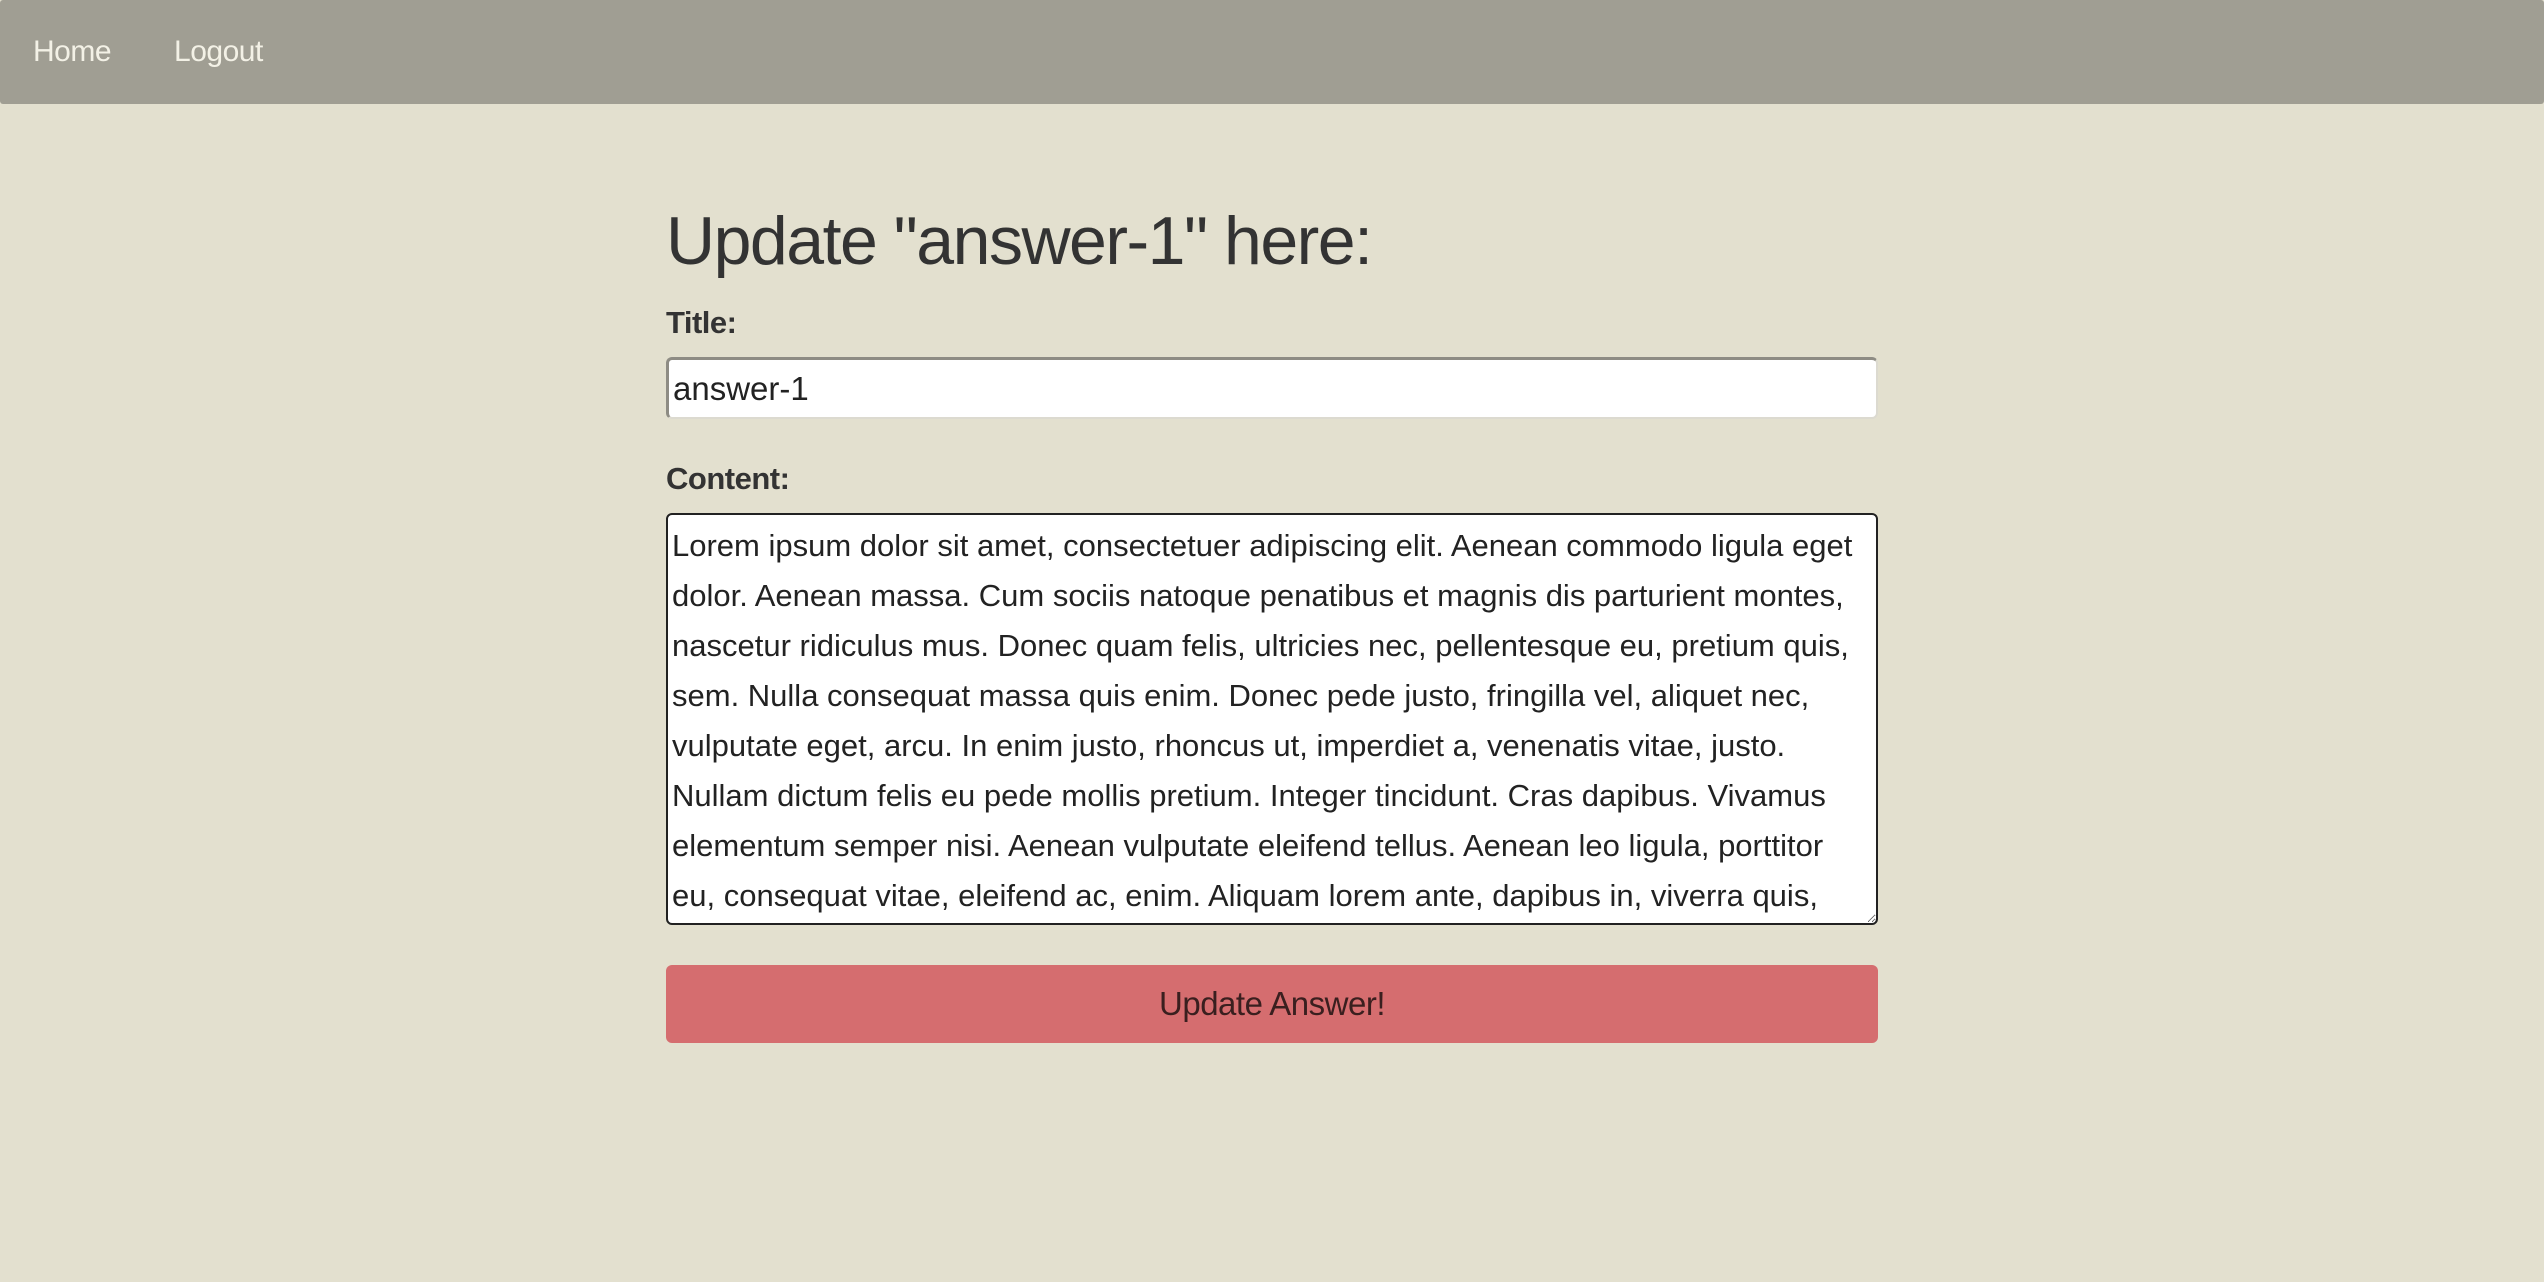 The image size is (2544, 1282). What do you see at coordinates (1272, 1004) in the screenshot?
I see `update-answer-button: Update Answer!` at bounding box center [1272, 1004].